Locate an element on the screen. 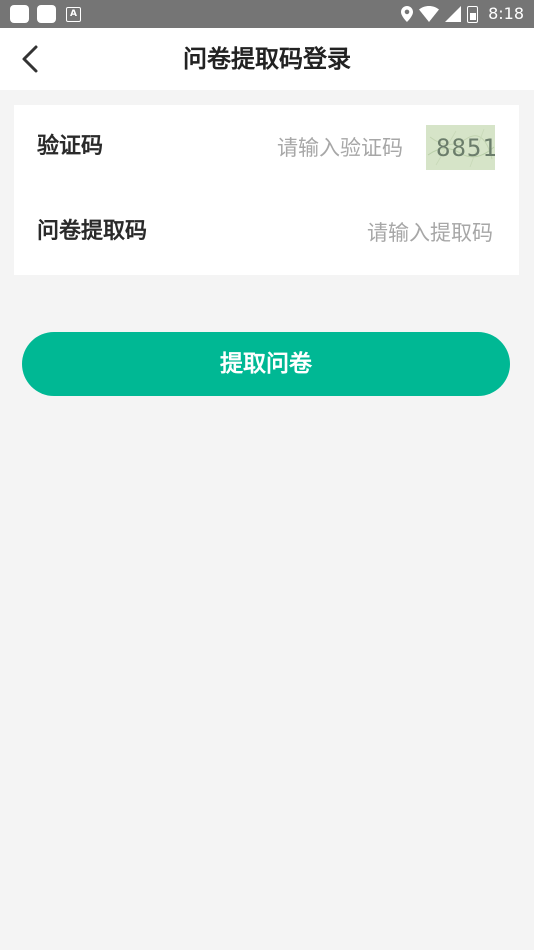  captcha-row: 验证码 8851 is located at coordinates (266, 147).